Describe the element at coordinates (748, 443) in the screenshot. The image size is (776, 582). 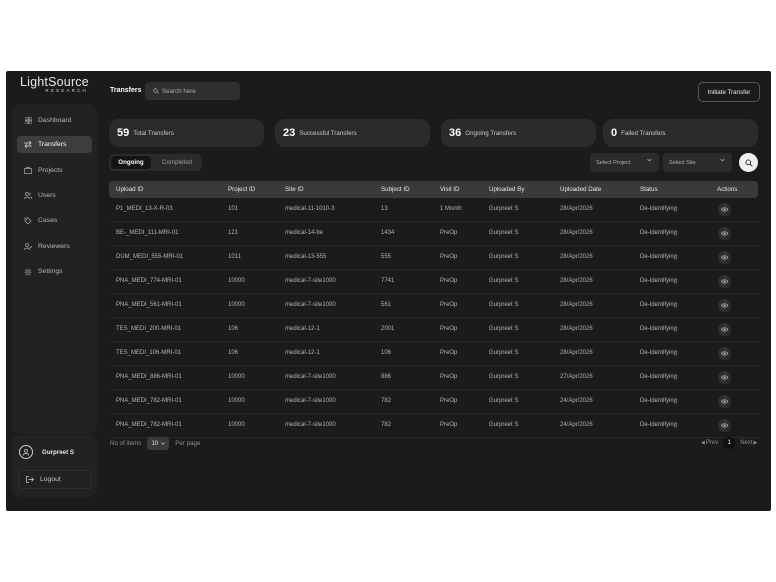
I see `next-button: Next ▶` at that location.